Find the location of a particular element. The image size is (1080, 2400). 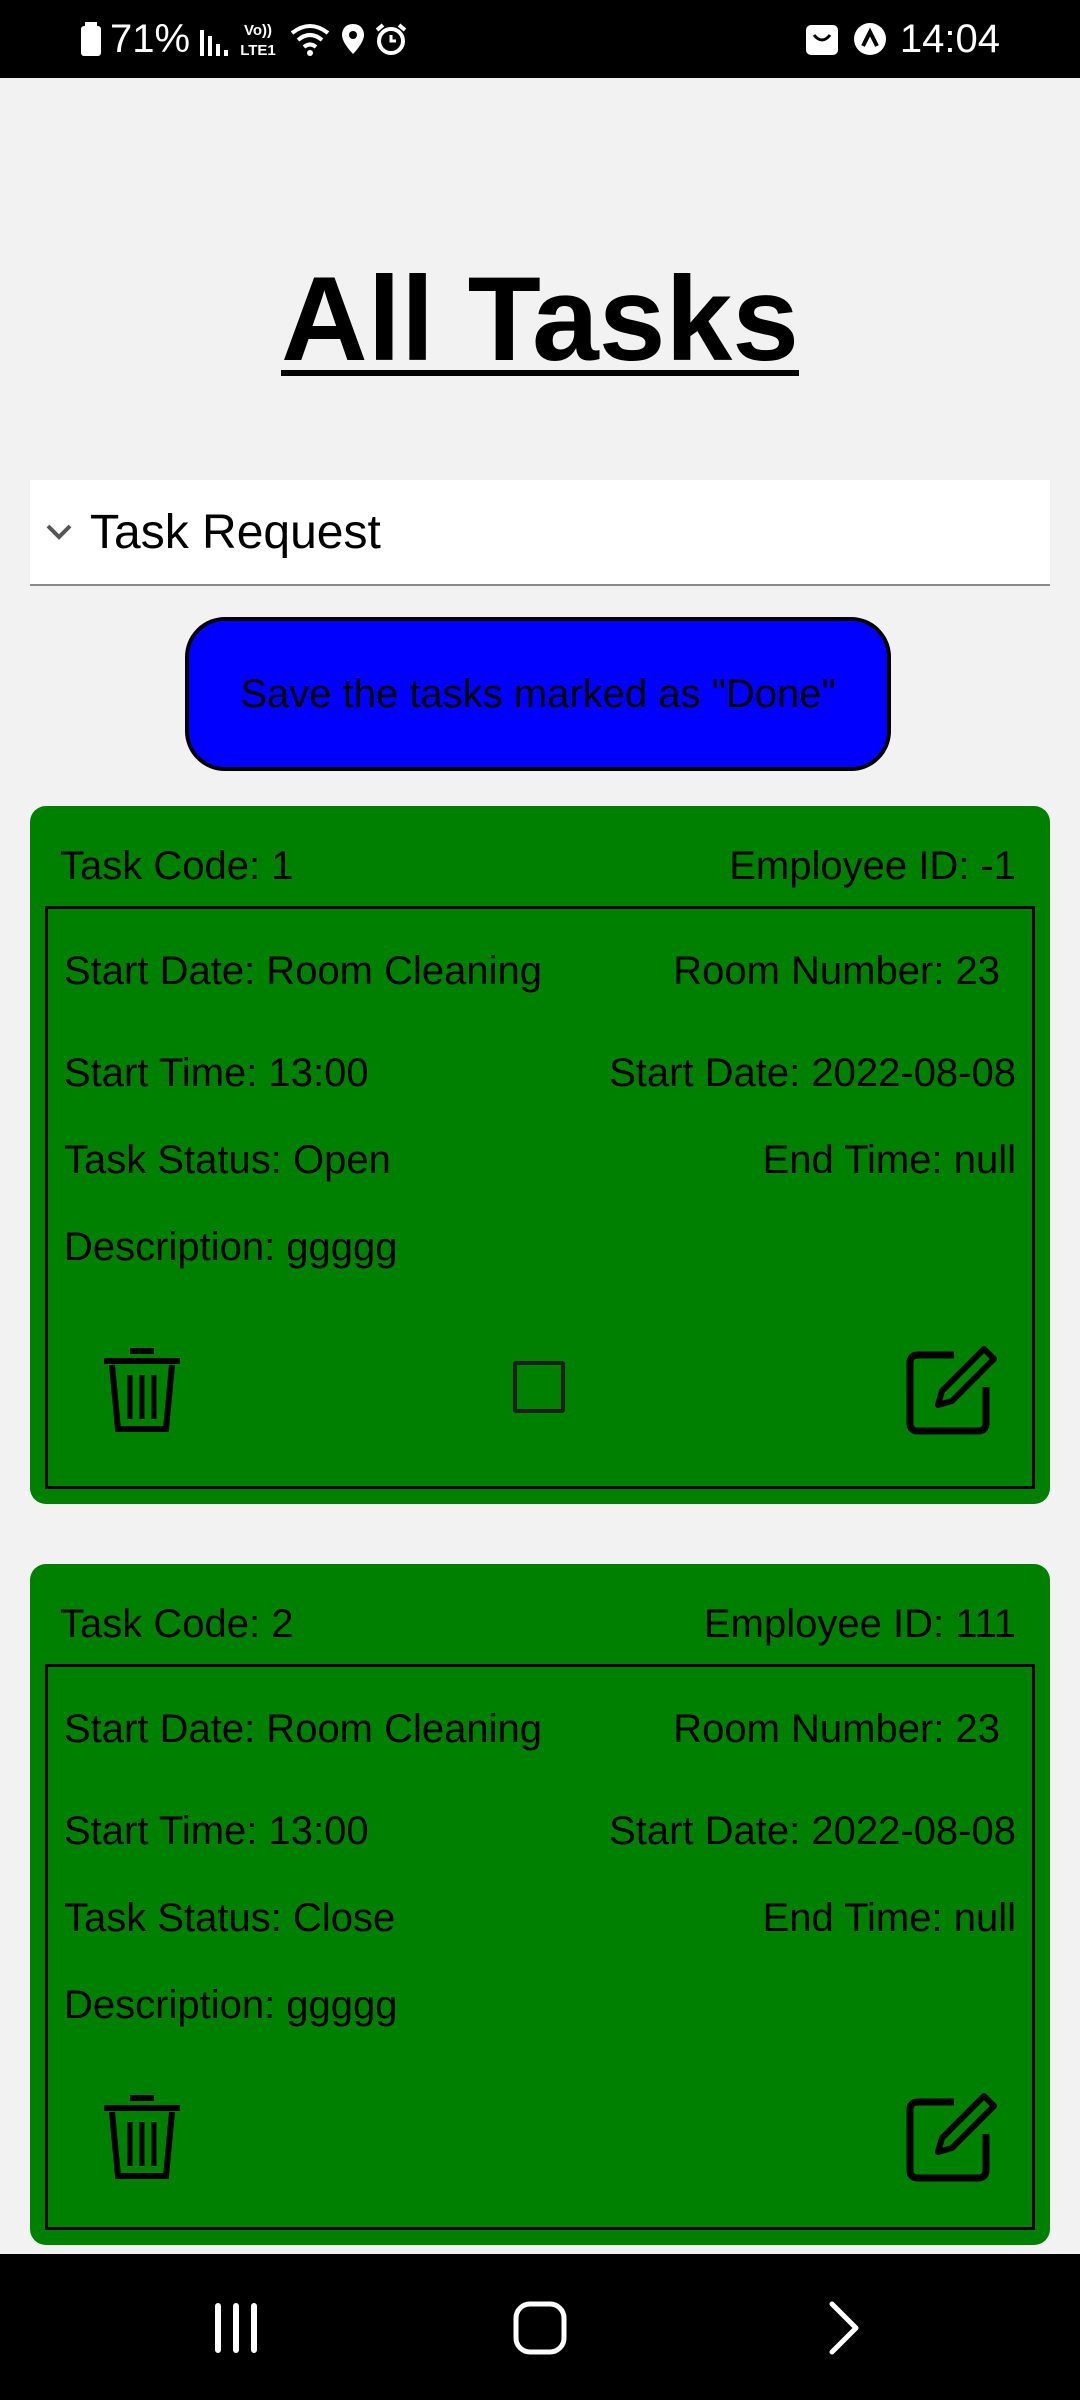

shopping-bag-icon is located at coordinates (821, 40).